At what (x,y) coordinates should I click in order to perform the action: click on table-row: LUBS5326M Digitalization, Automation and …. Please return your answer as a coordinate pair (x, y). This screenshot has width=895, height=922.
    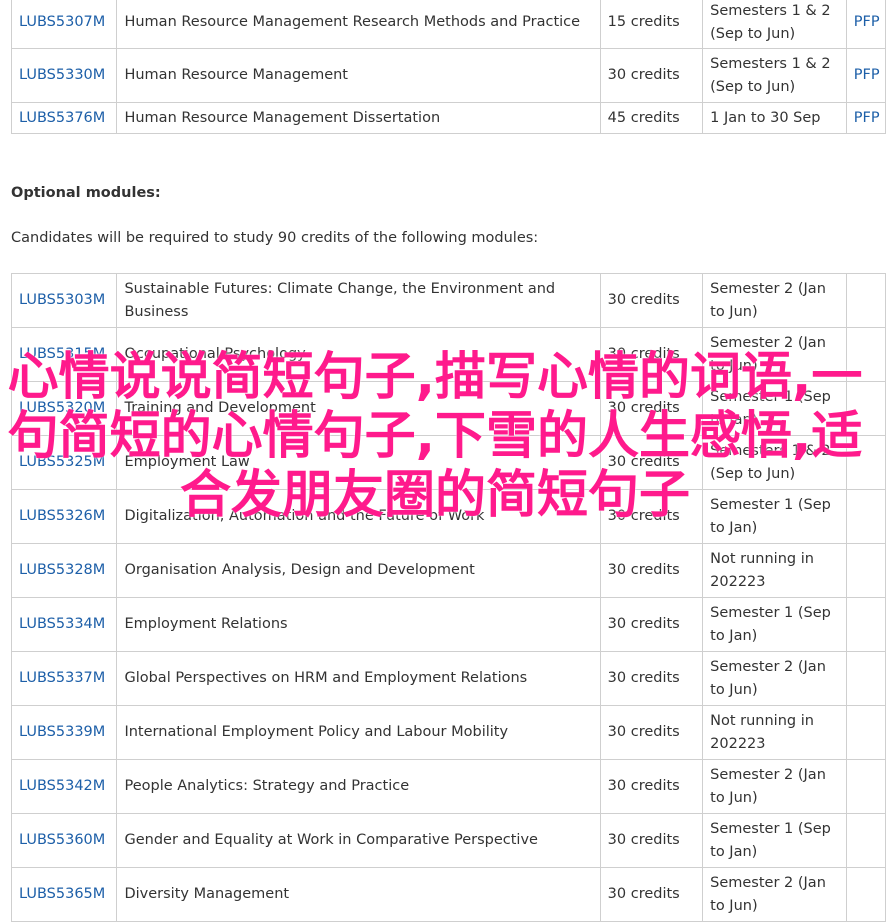
    Looking at the image, I should click on (448, 516).